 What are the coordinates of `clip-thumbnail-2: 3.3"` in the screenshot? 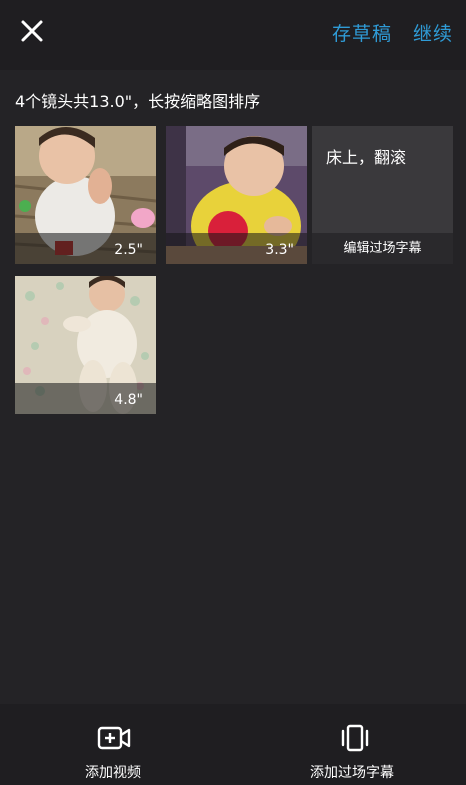 It's located at (236, 195).